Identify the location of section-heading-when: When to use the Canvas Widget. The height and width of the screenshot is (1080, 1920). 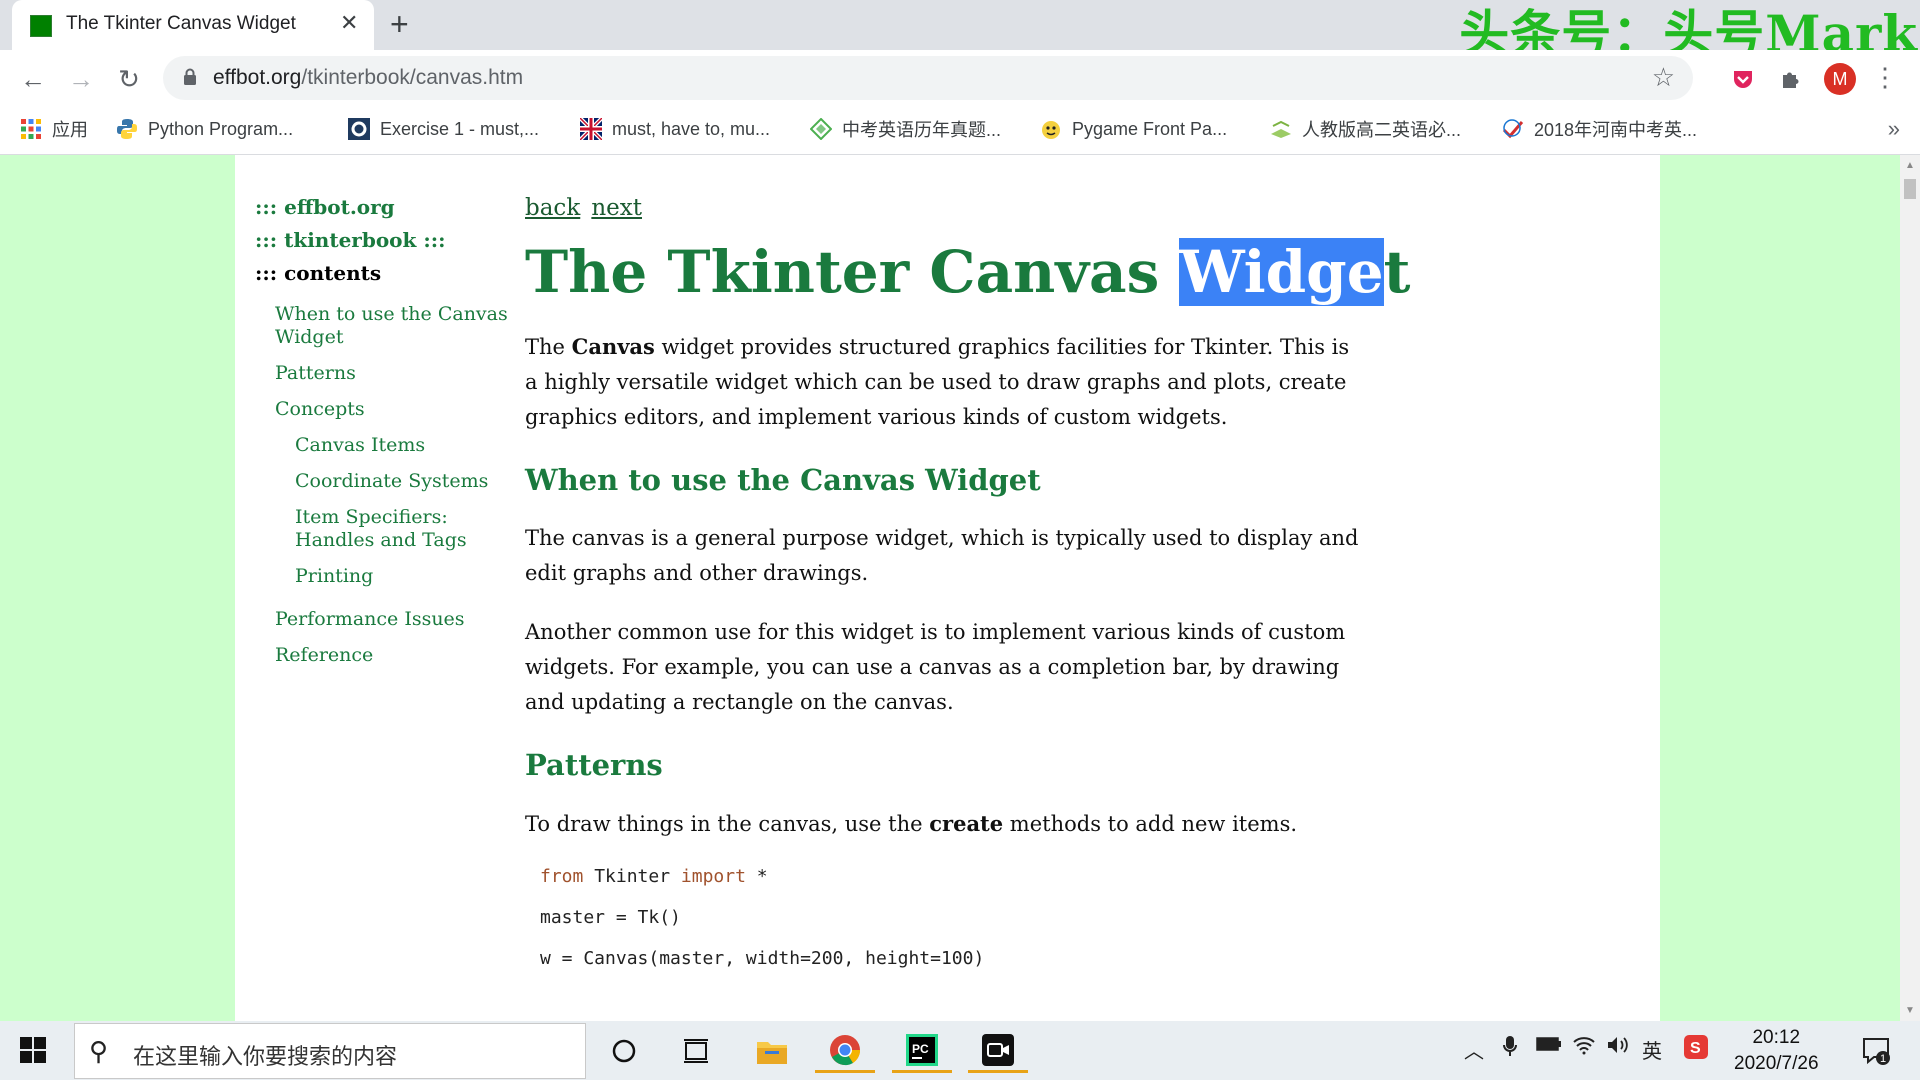
(783, 480).